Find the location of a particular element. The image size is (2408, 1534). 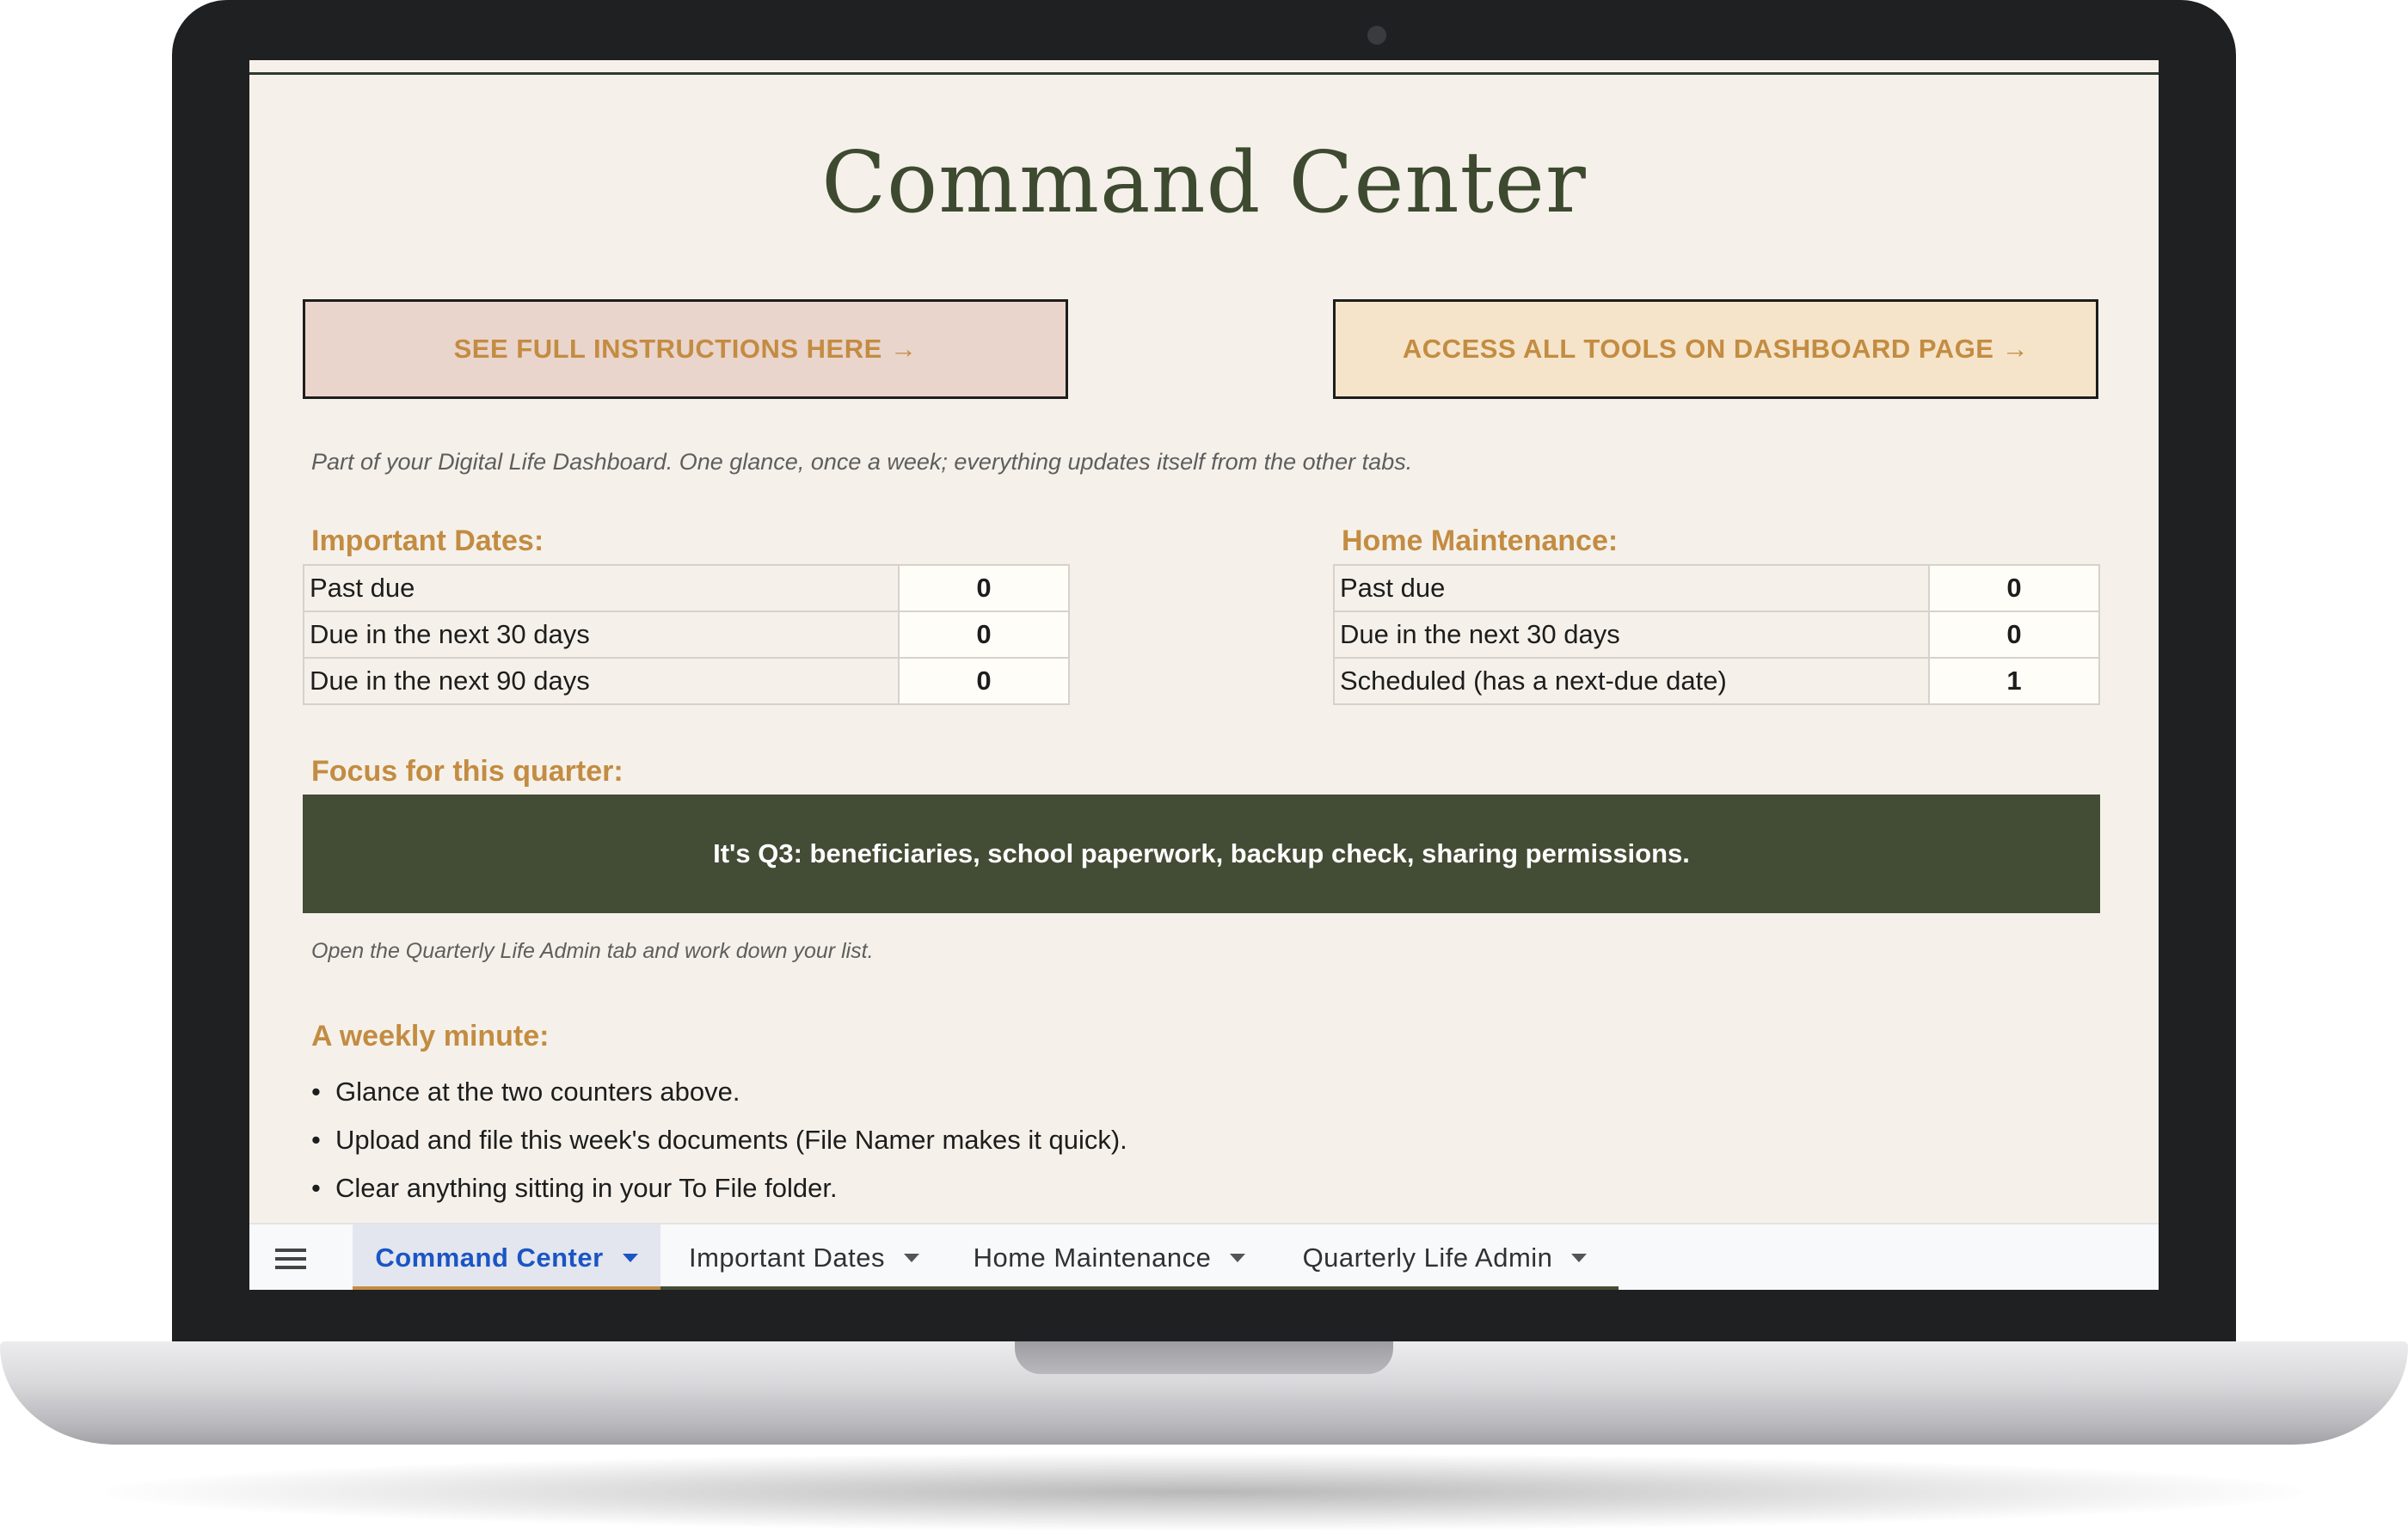

tab-label: Important Dates is located at coordinates (787, 1258).